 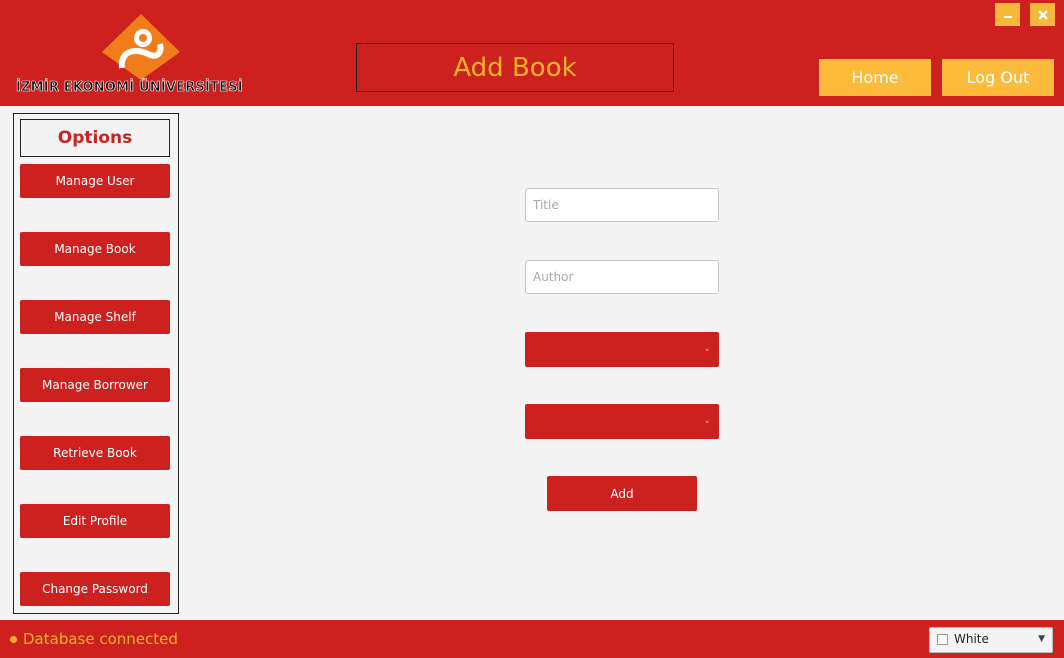 I want to click on minimize-button, so click(x=1007, y=14).